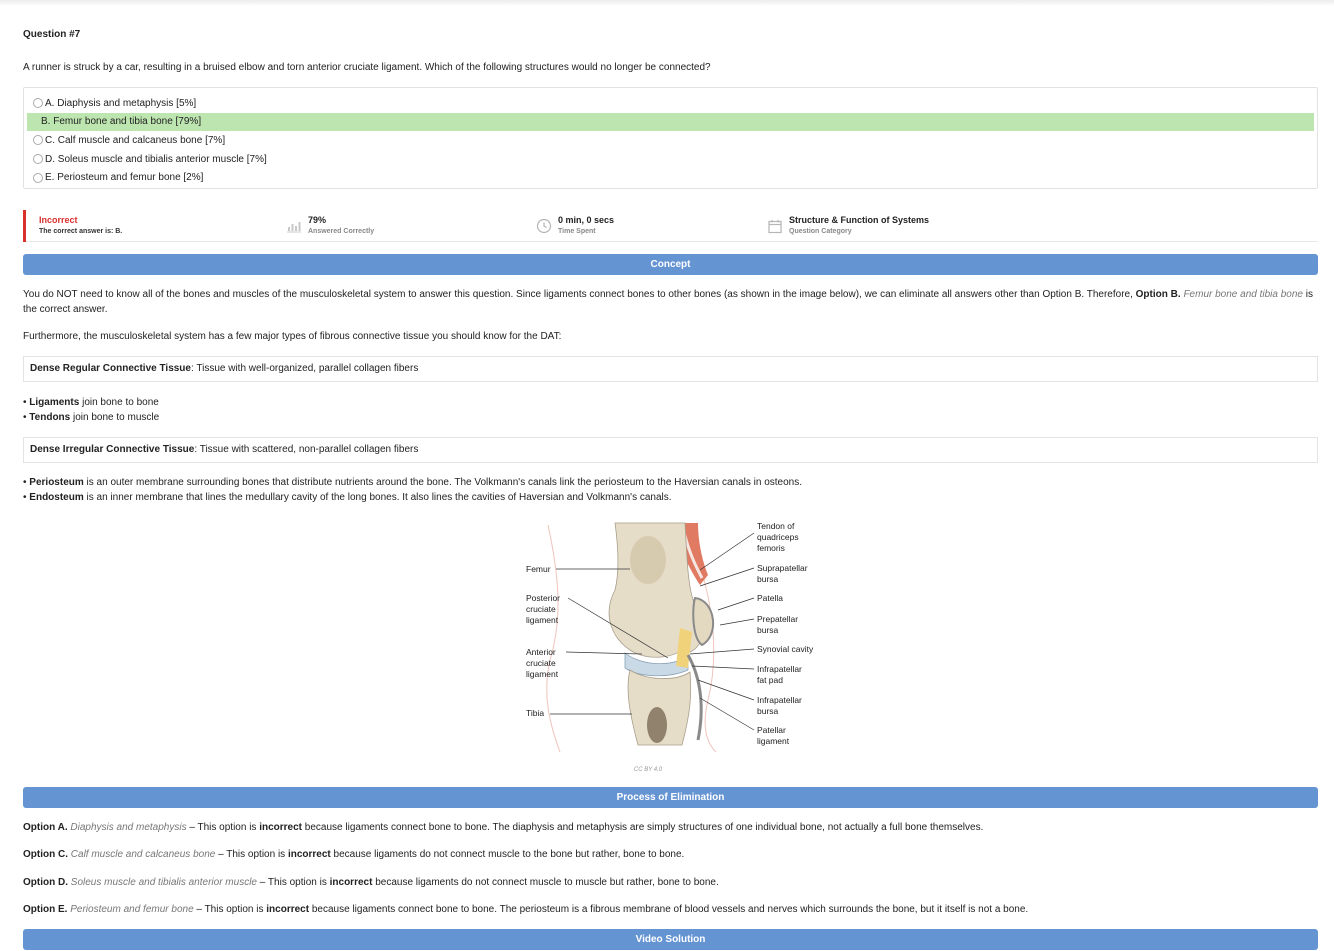 The image size is (1334, 951). I want to click on fig-label: Prepatellar, so click(777, 619).